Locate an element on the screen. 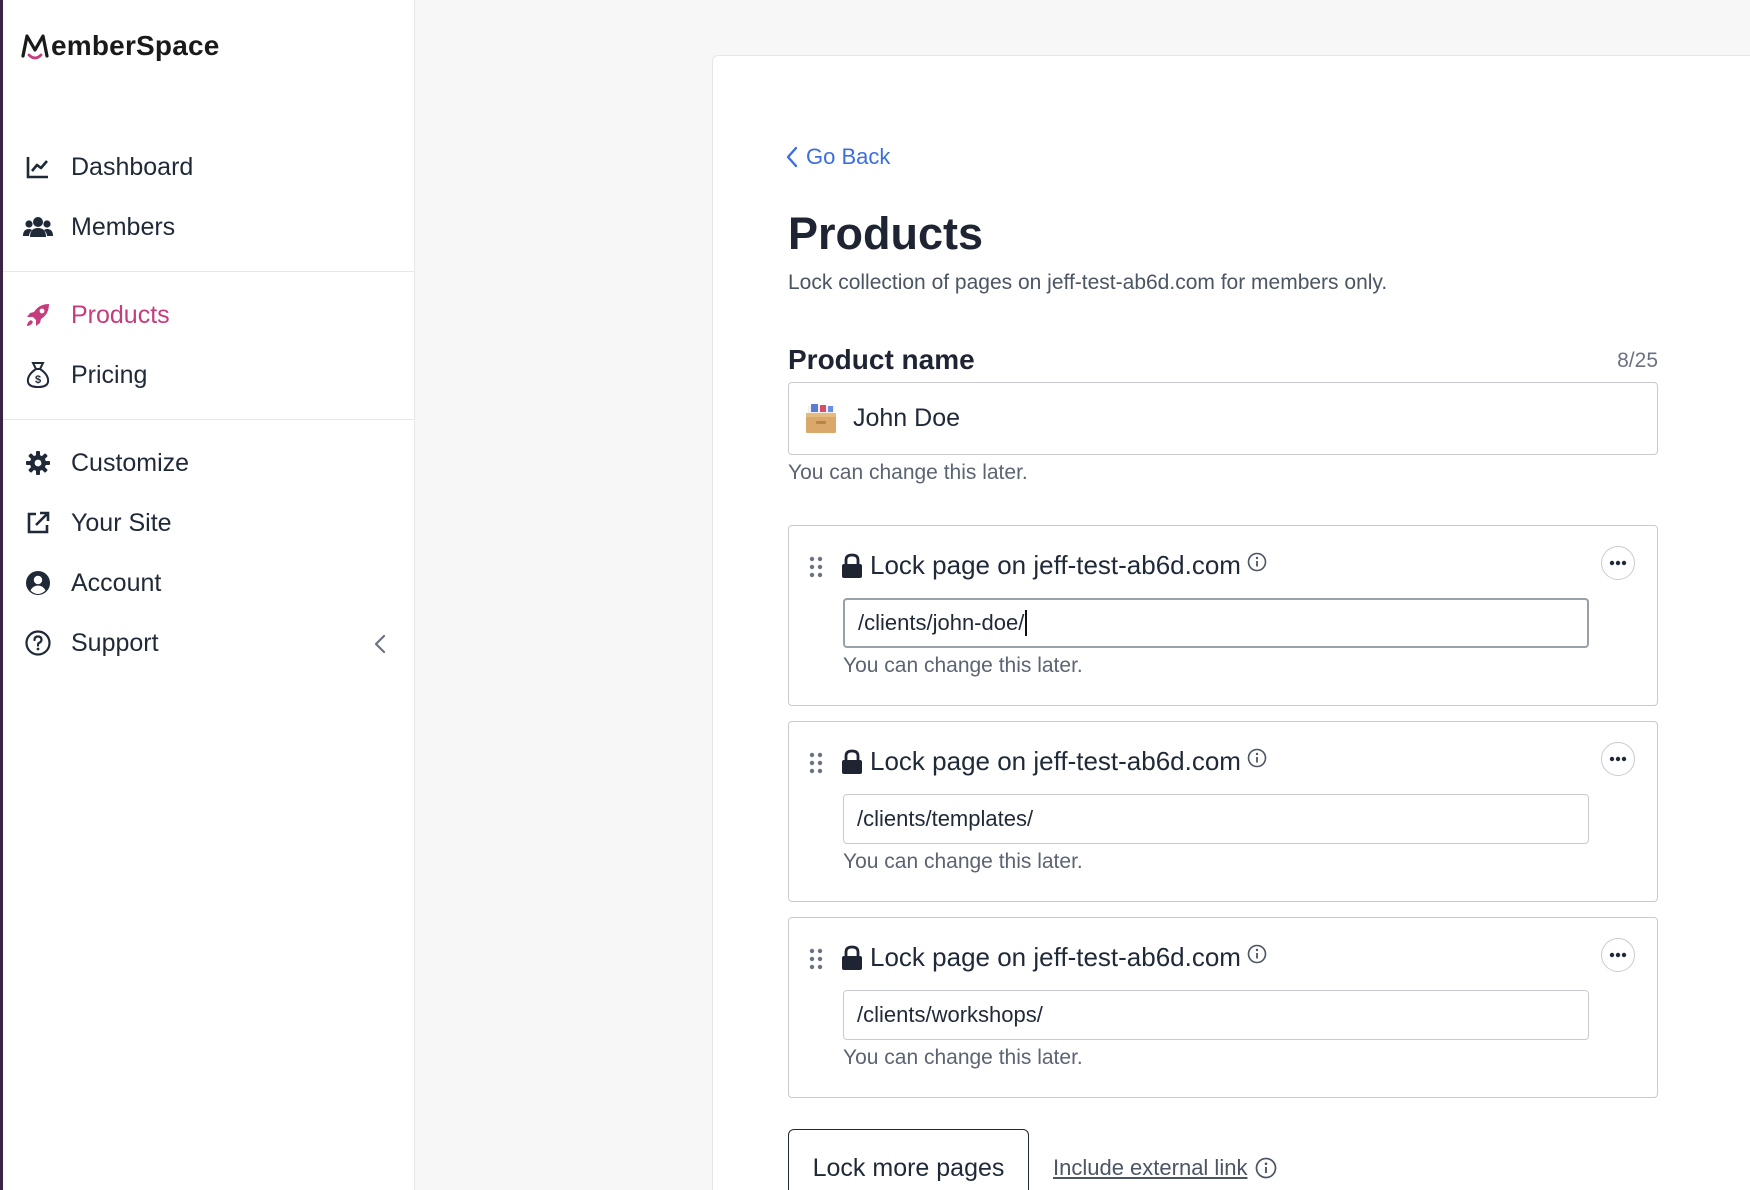 The width and height of the screenshot is (1750, 1190). sidebar-item-label: Support is located at coordinates (115, 642).